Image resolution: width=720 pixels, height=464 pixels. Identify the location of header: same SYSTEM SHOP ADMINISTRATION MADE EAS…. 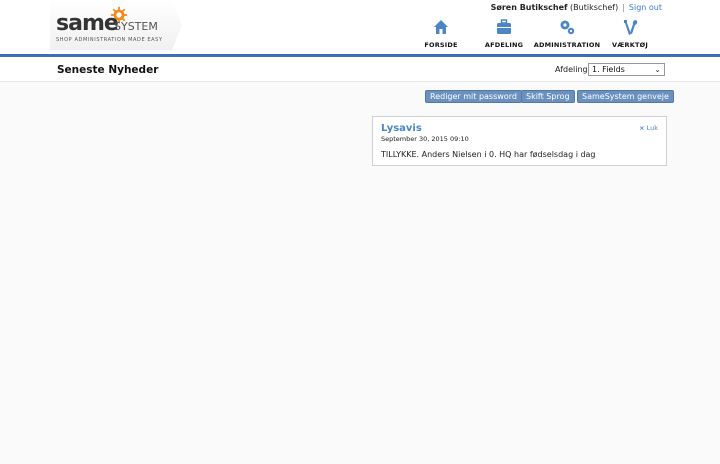
(360, 27).